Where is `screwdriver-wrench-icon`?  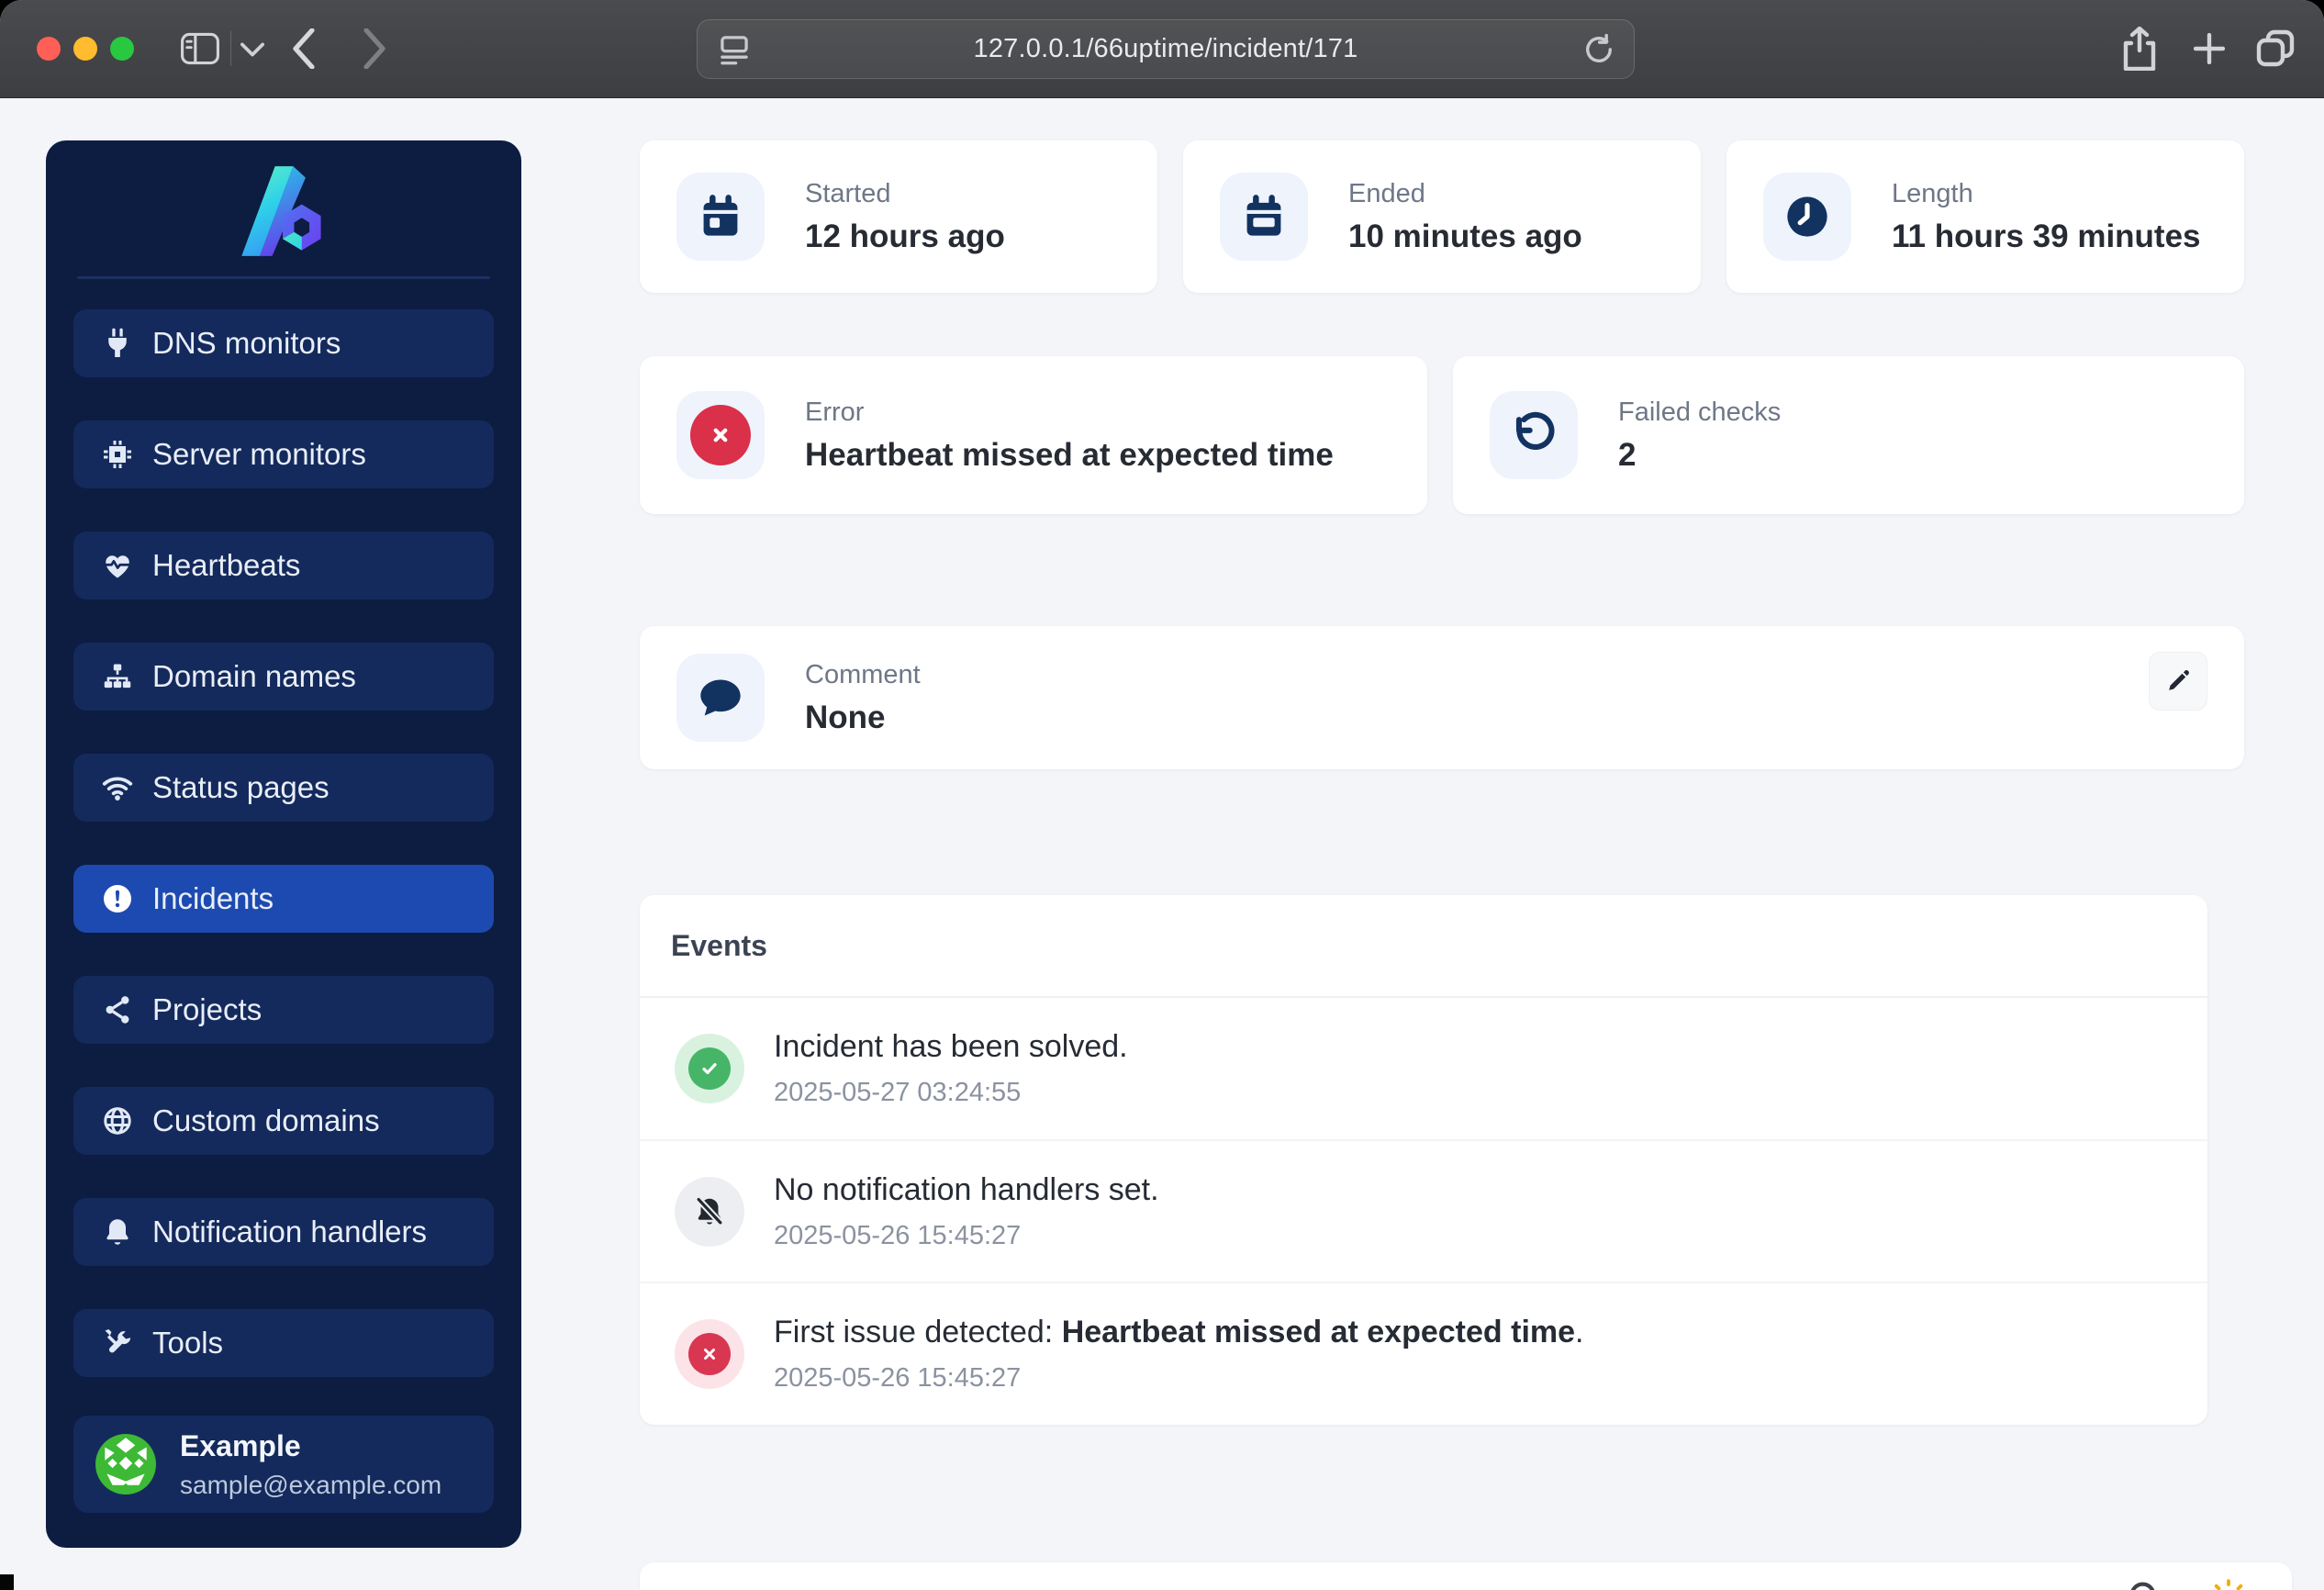
screwdriver-wrench-icon is located at coordinates (117, 1343).